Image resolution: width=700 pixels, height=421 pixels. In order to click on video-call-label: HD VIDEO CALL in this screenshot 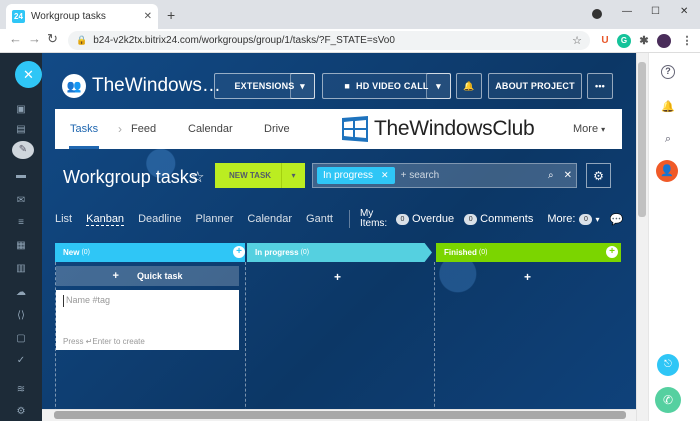, I will do `click(392, 86)`.